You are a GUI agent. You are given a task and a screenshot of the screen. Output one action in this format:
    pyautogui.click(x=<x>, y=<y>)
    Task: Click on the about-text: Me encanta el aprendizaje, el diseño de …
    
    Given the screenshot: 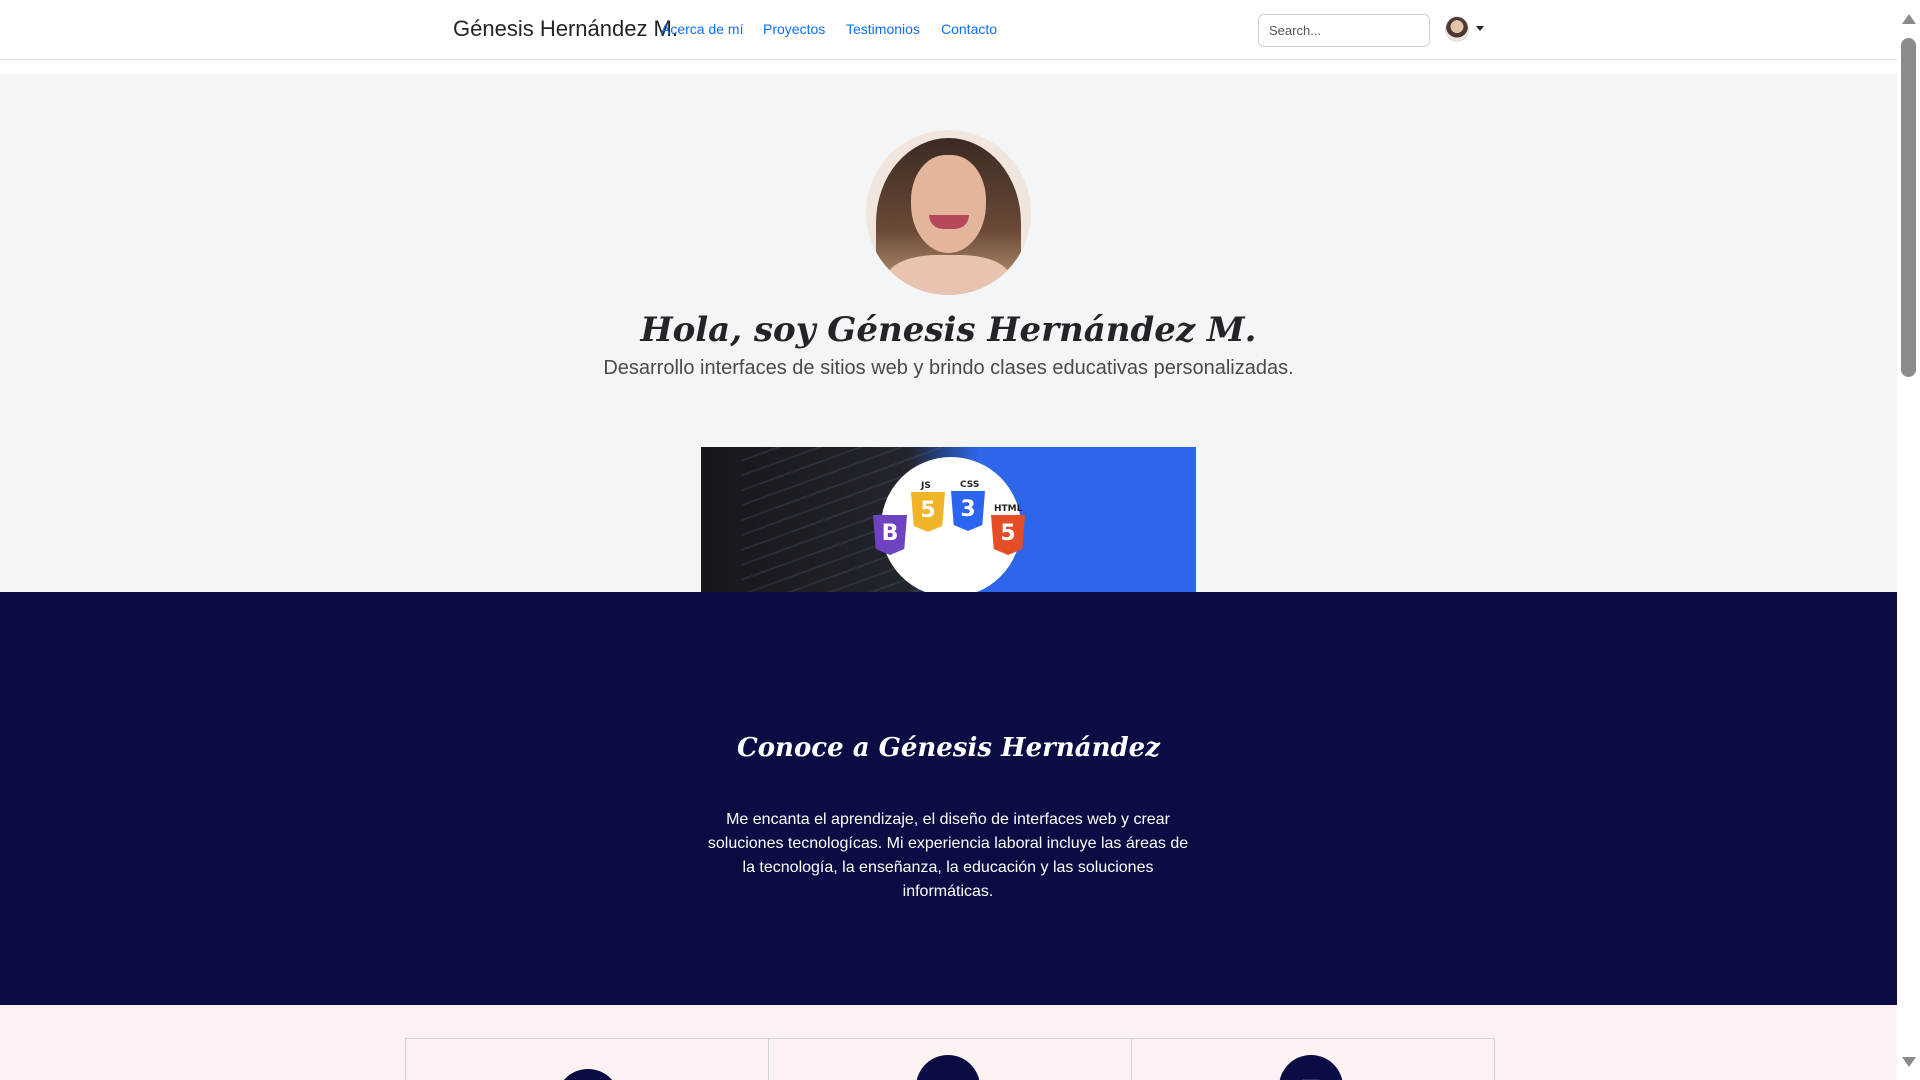 What is the action you would take?
    pyautogui.click(x=948, y=855)
    